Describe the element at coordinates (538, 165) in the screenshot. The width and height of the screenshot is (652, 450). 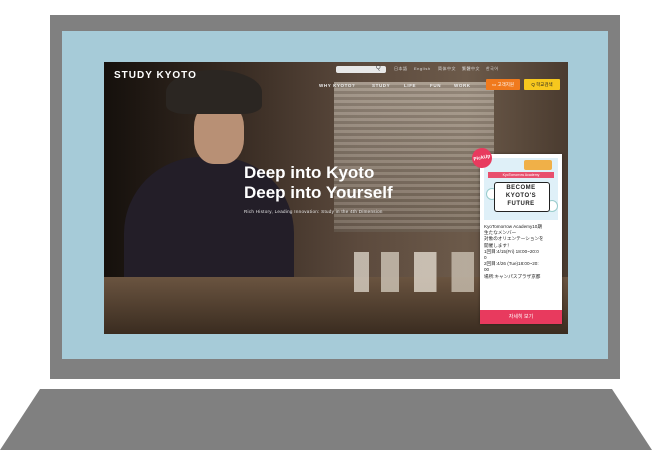
I see `banner-decoration` at that location.